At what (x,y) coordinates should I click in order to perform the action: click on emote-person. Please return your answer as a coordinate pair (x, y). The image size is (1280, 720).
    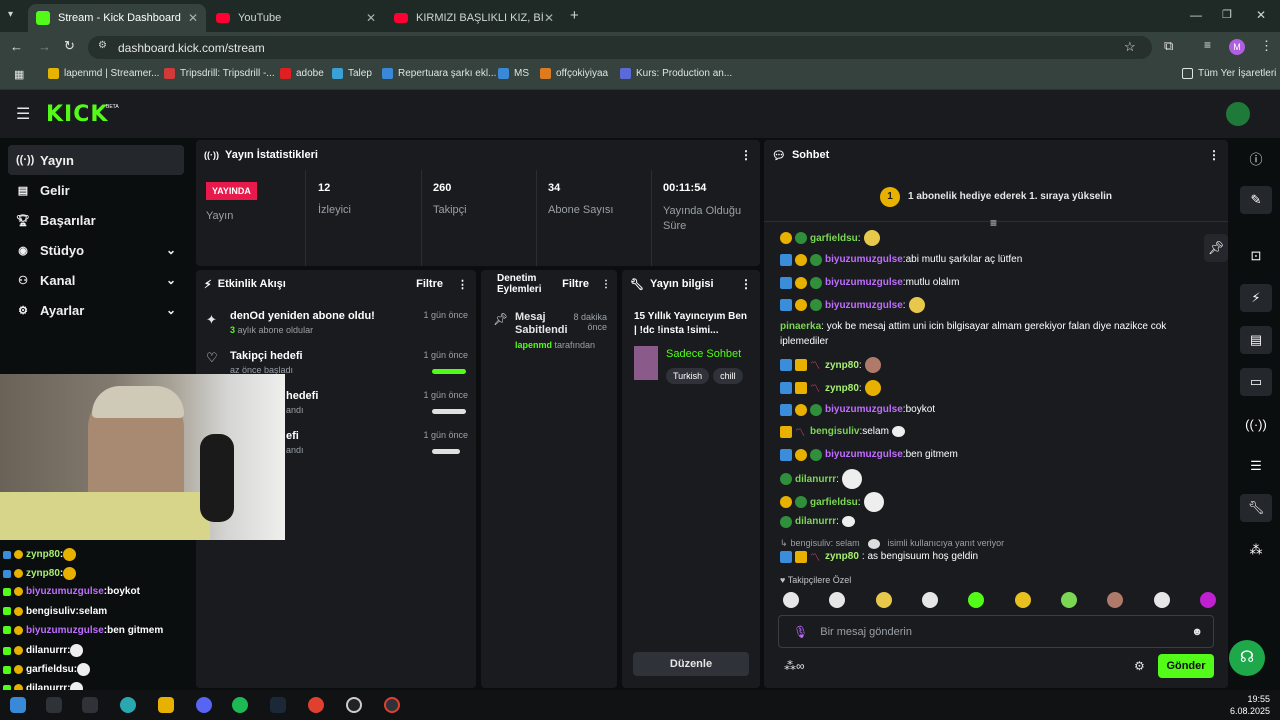
    Looking at the image, I should click on (1115, 600).